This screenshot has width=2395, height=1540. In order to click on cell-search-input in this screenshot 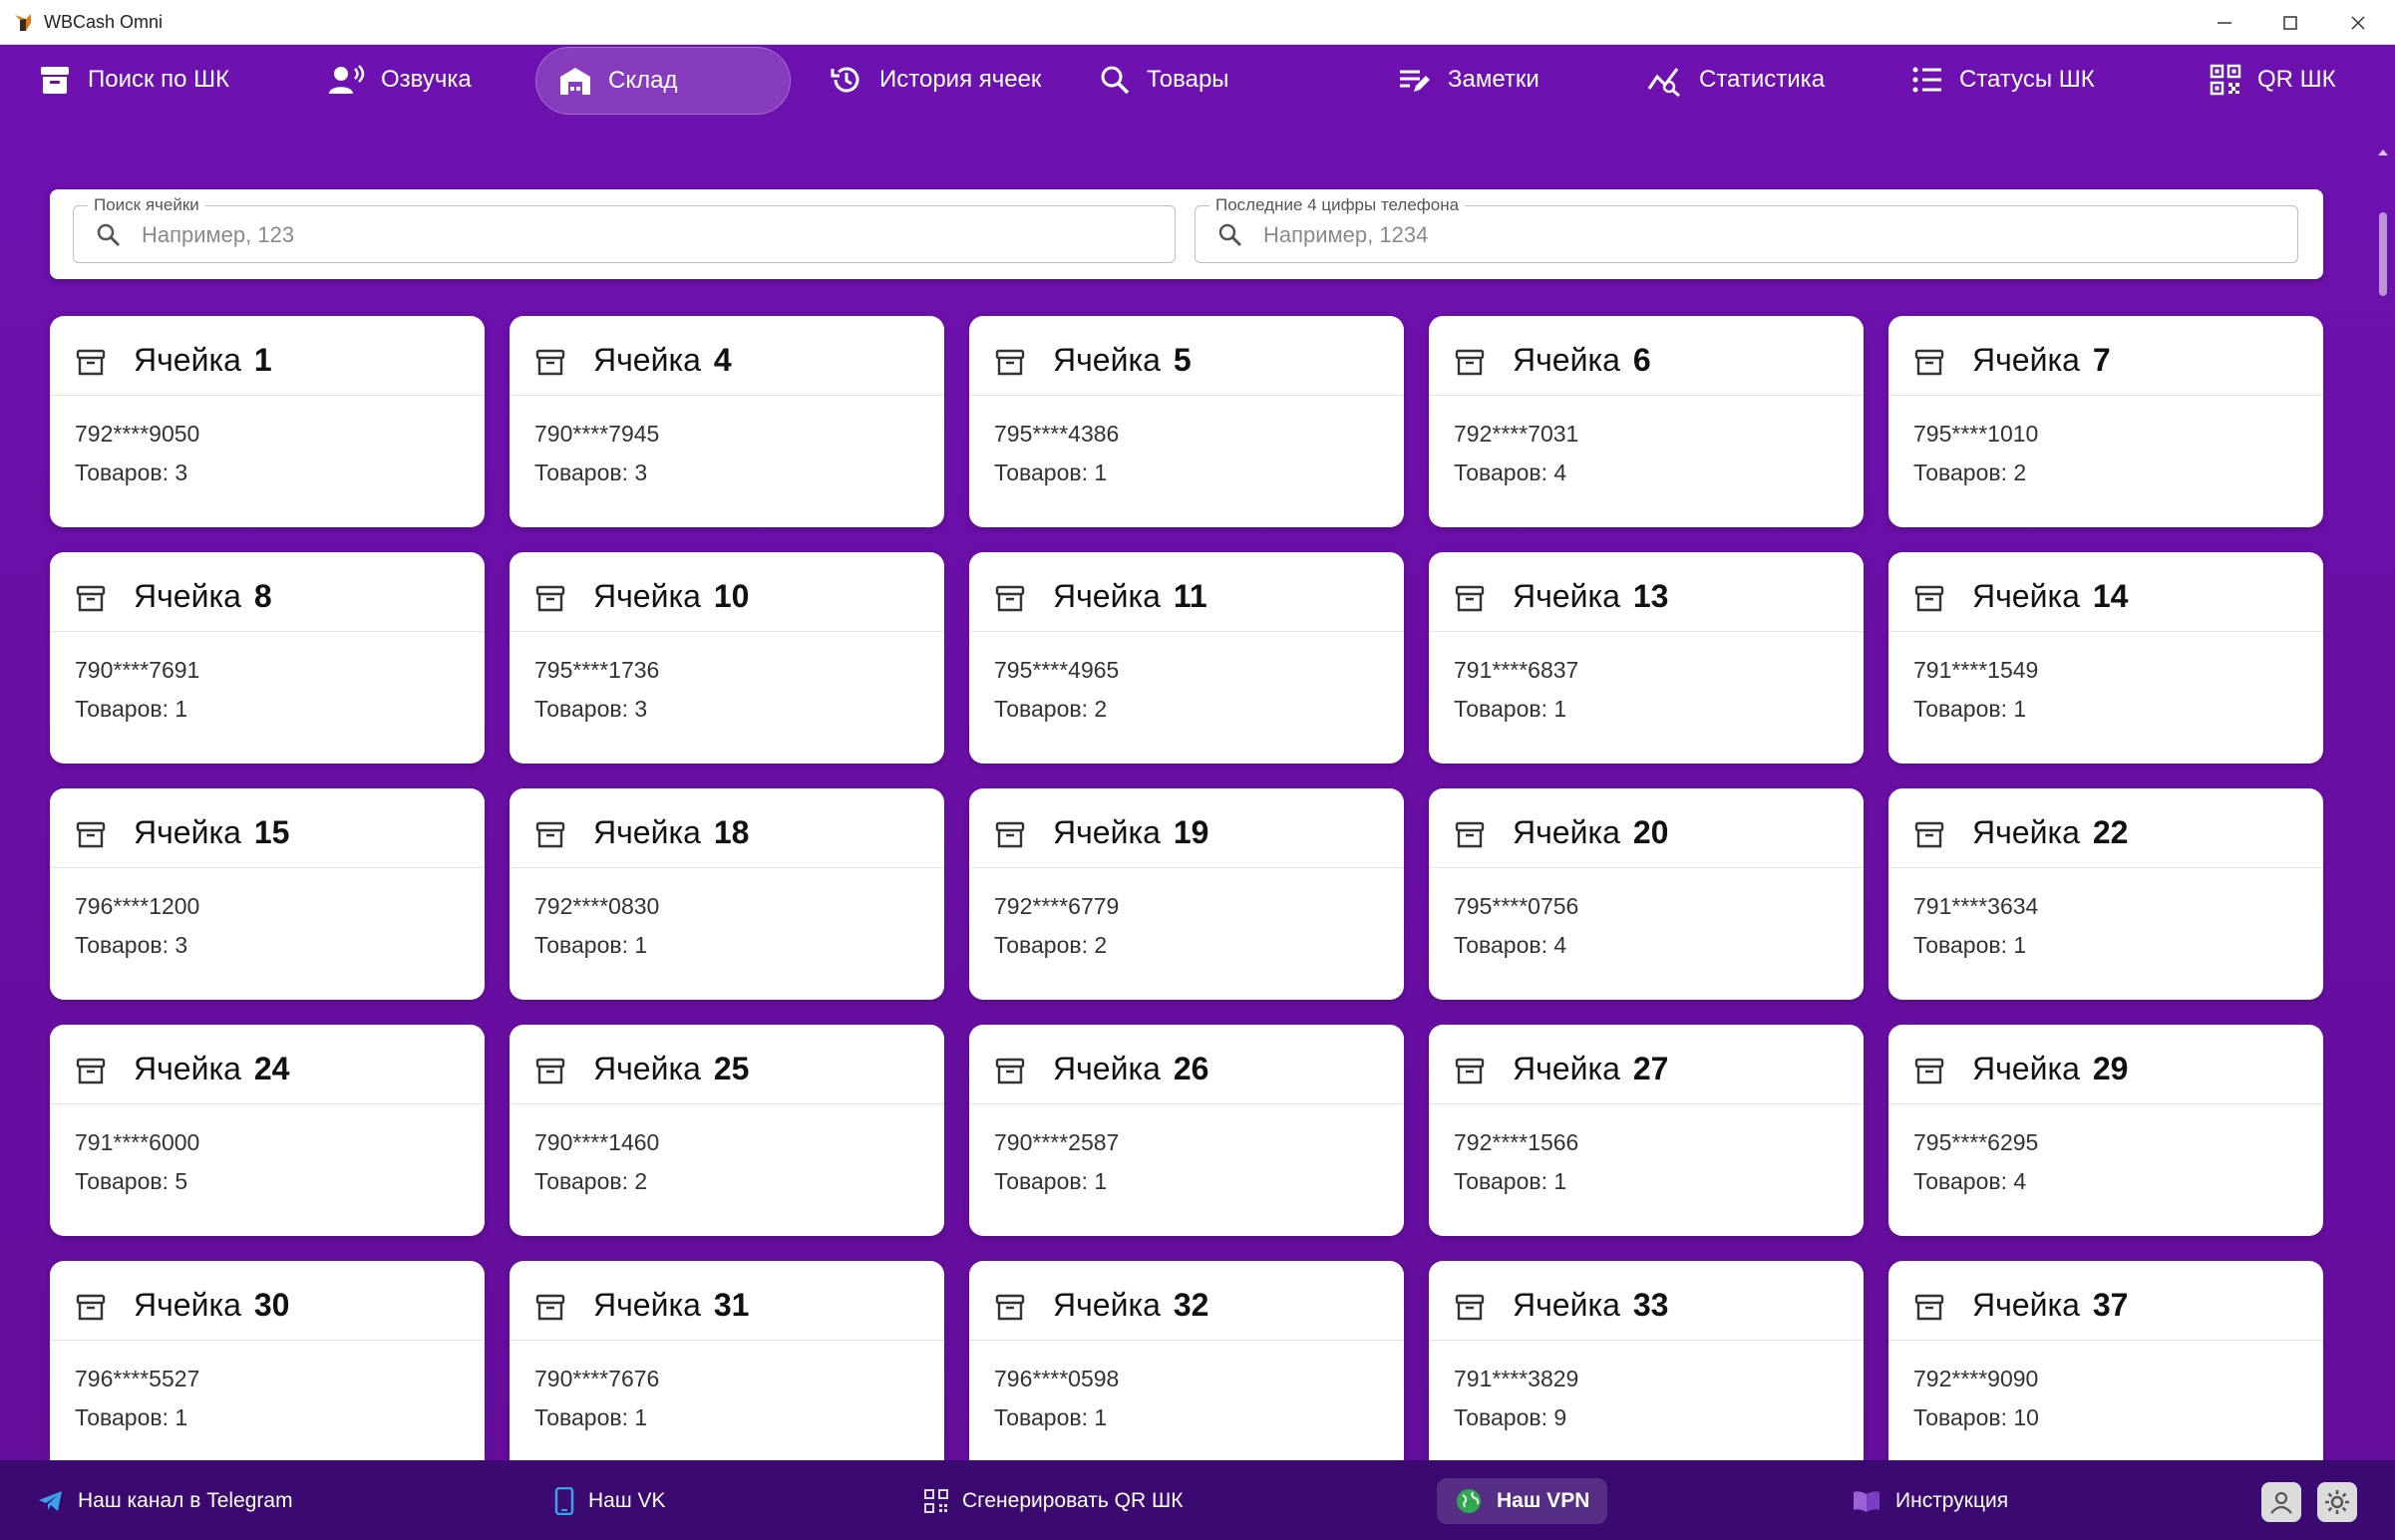, I will do `click(647, 235)`.